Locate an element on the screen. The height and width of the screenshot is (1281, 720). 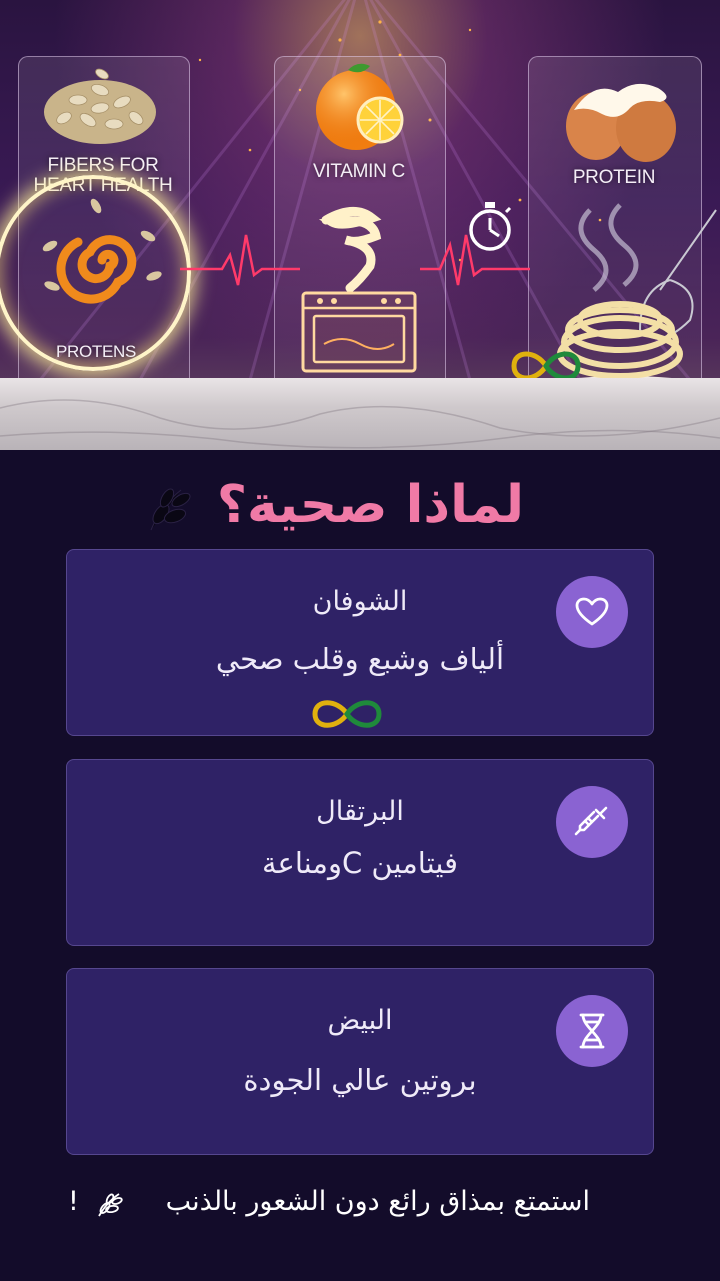
oats-icon is located at coordinates (100, 106).